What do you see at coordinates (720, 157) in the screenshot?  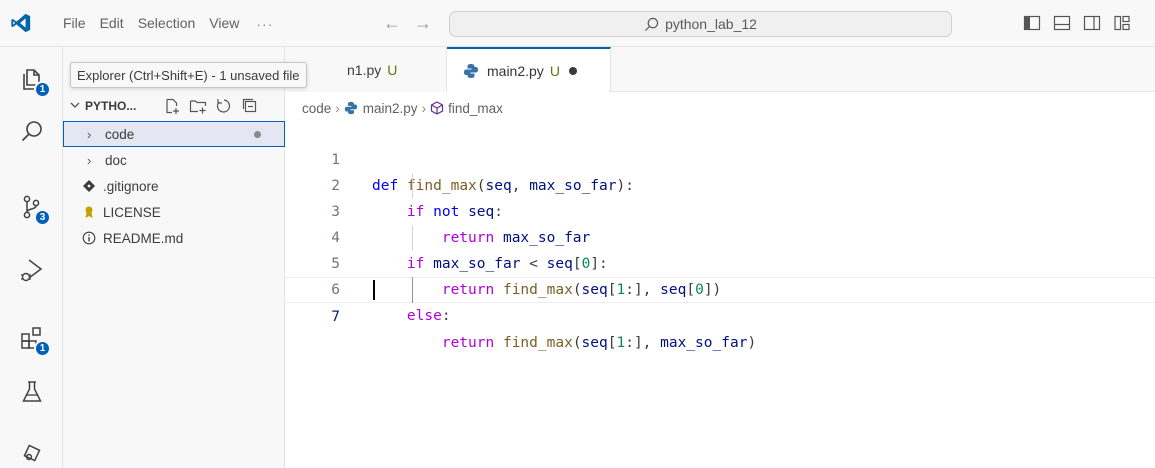 I see `code-line: 1 def find_max(seq, max_so_far):` at bounding box center [720, 157].